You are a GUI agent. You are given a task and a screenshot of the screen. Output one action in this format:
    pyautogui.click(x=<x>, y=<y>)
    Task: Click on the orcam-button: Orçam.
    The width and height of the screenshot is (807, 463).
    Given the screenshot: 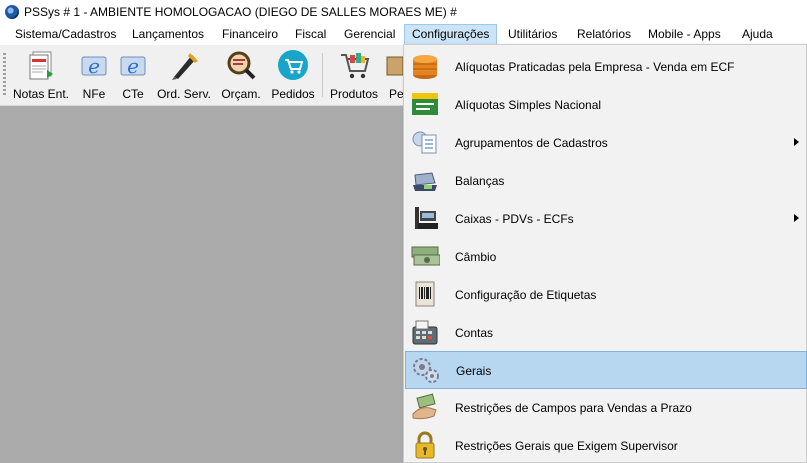 What is the action you would take?
    pyautogui.click(x=241, y=76)
    